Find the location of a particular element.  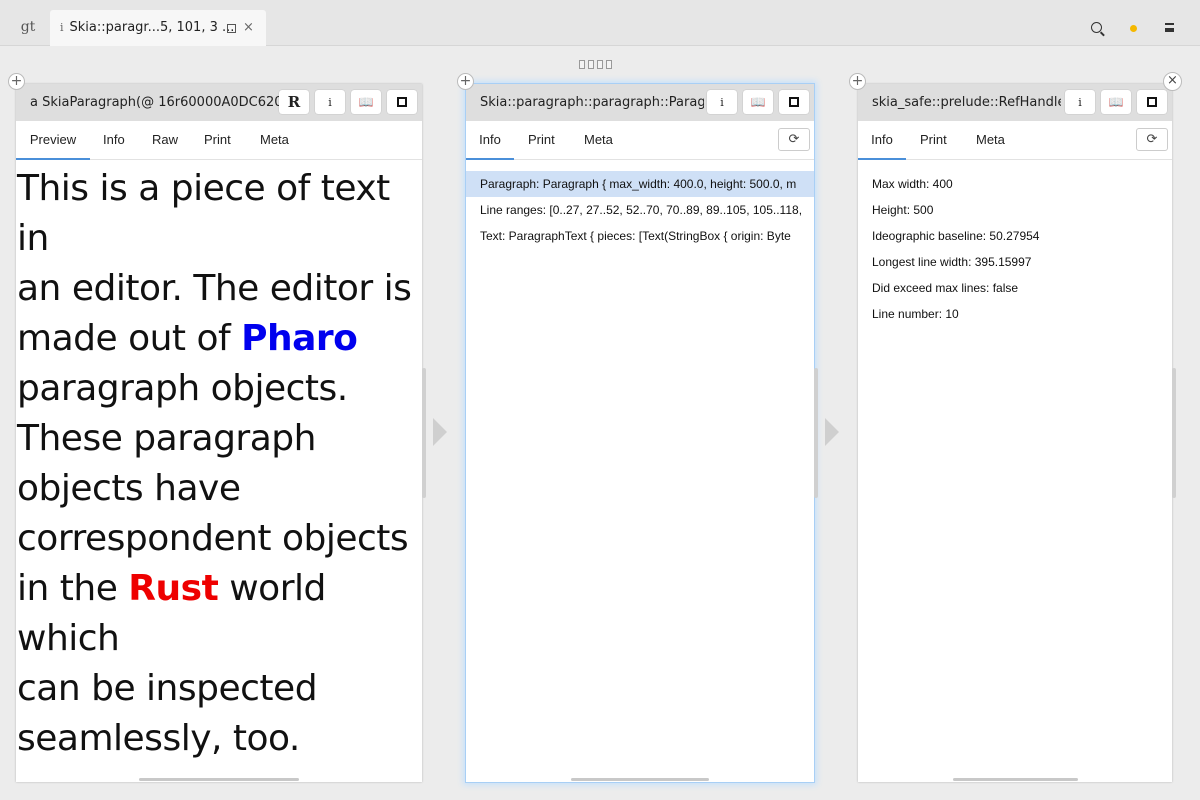

search-icon is located at coordinates (1096, 27).